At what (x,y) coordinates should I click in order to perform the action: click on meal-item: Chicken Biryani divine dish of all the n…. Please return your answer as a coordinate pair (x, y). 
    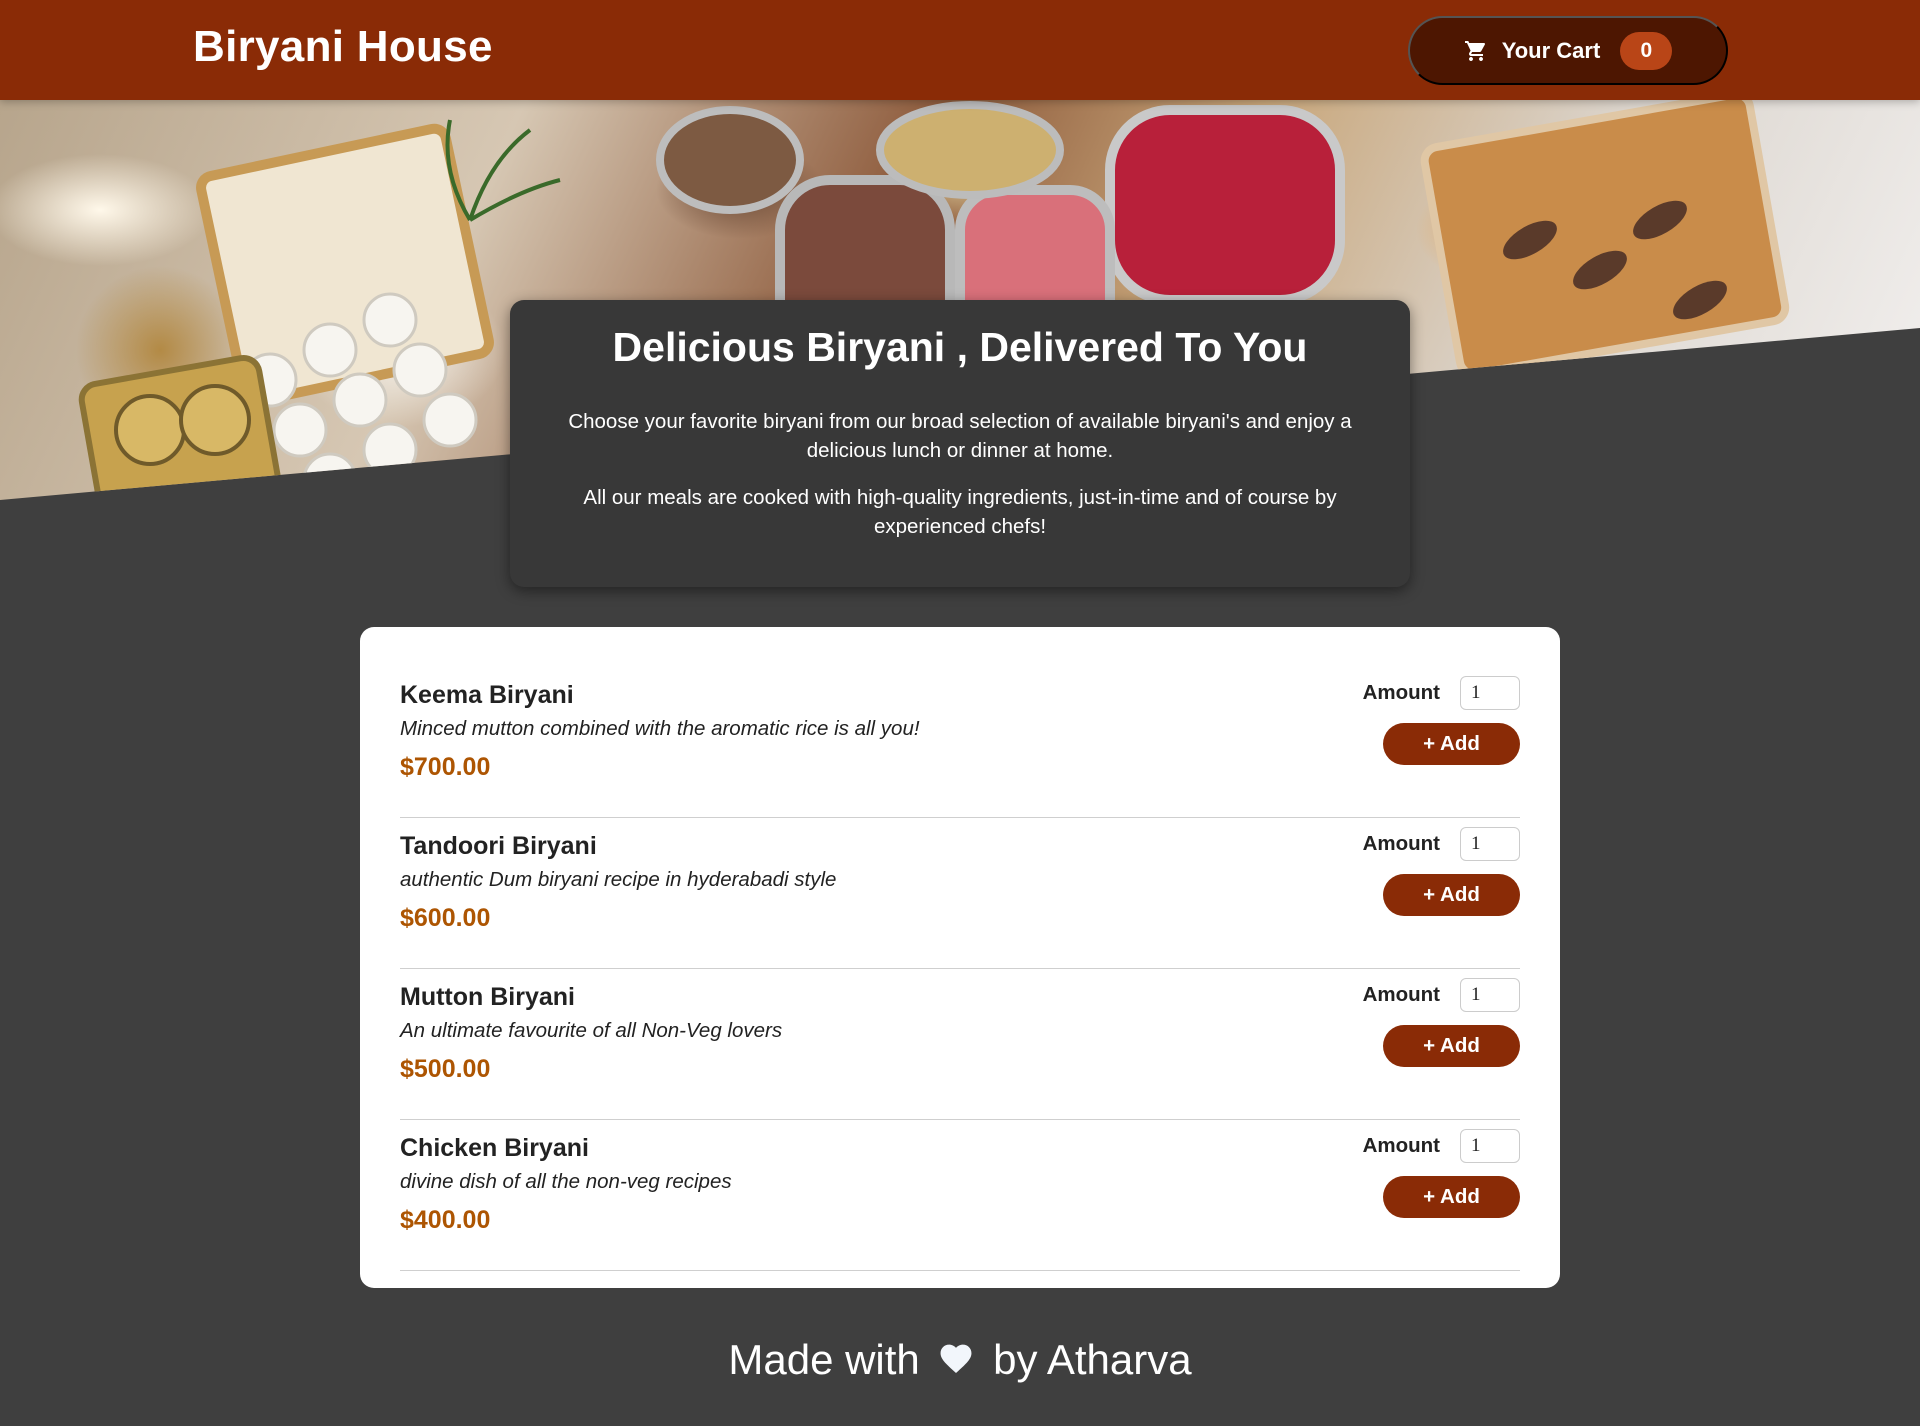
    Looking at the image, I should click on (960, 1195).